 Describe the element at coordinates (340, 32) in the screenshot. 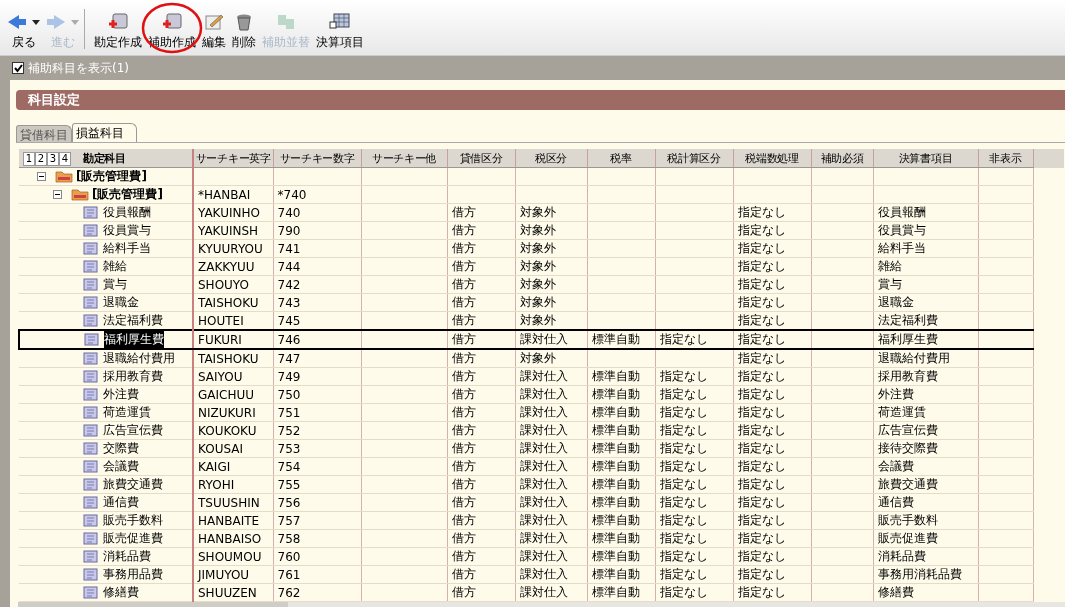

I see `toolbar-button: 決算項目` at that location.